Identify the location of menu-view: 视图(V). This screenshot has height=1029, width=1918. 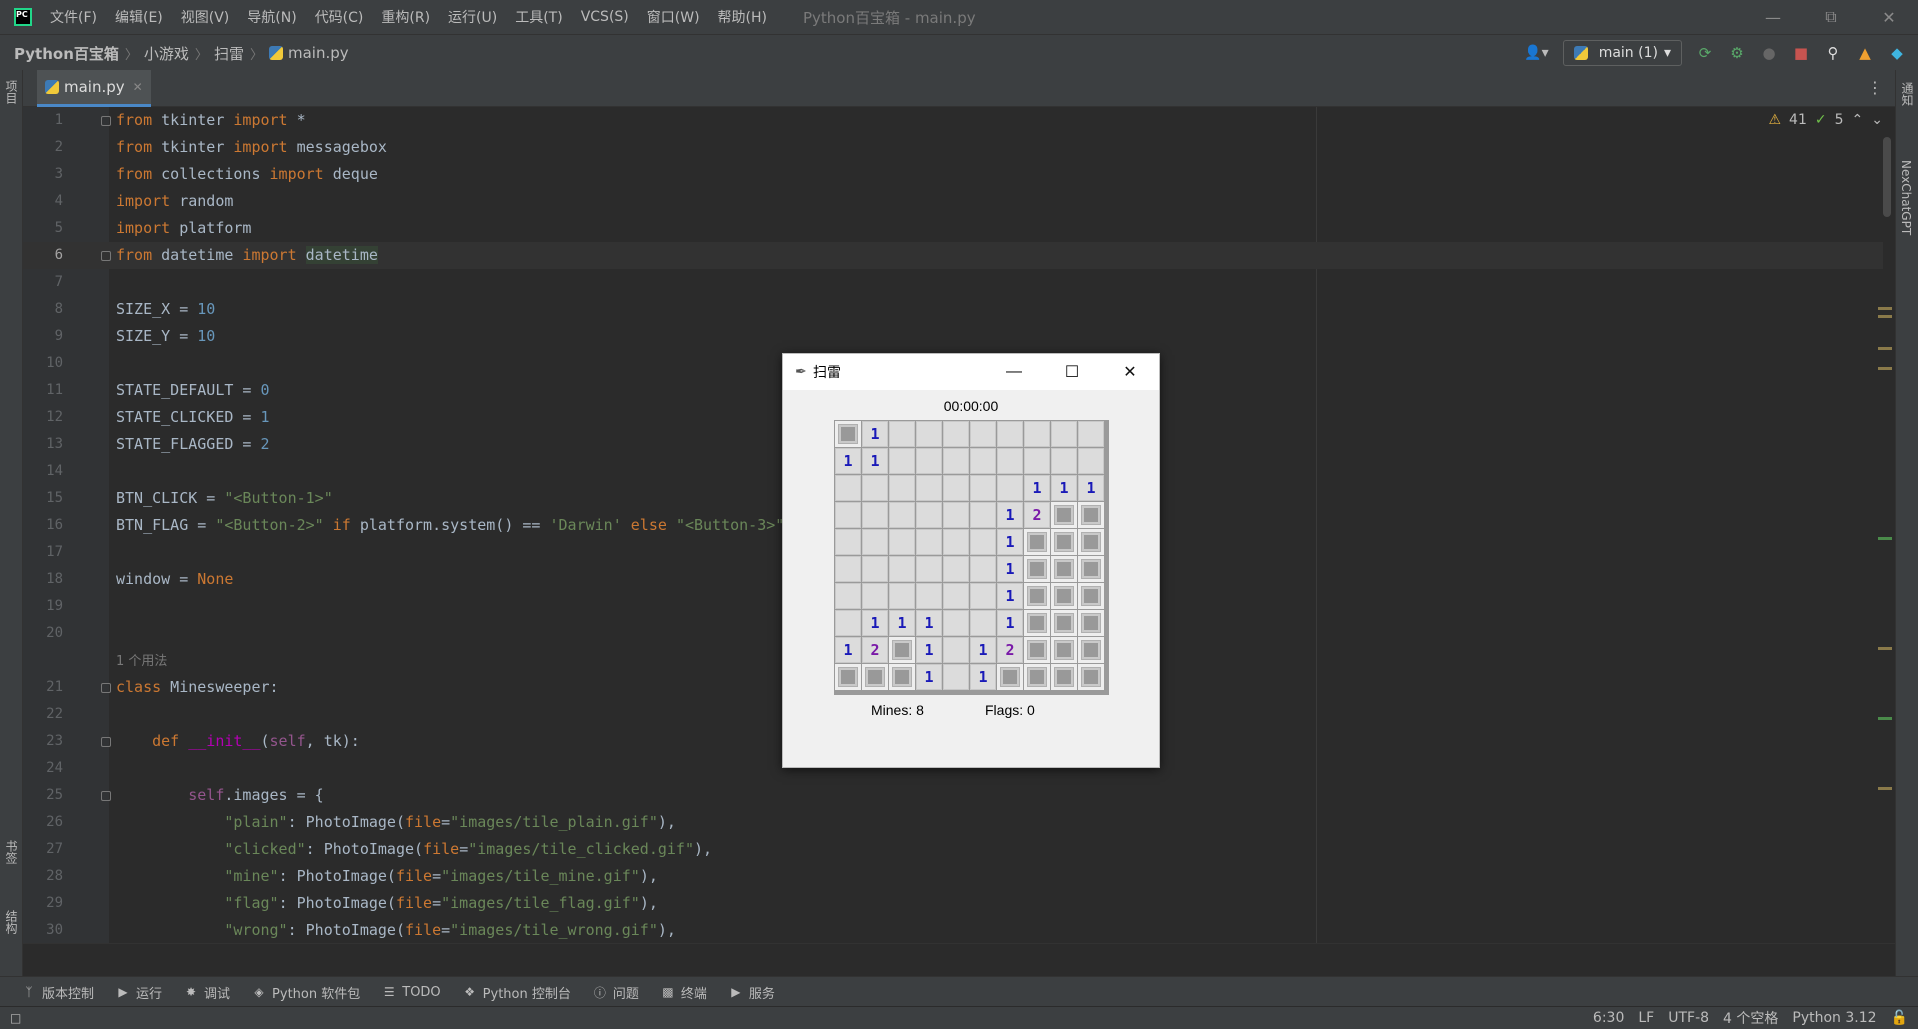
(205, 17).